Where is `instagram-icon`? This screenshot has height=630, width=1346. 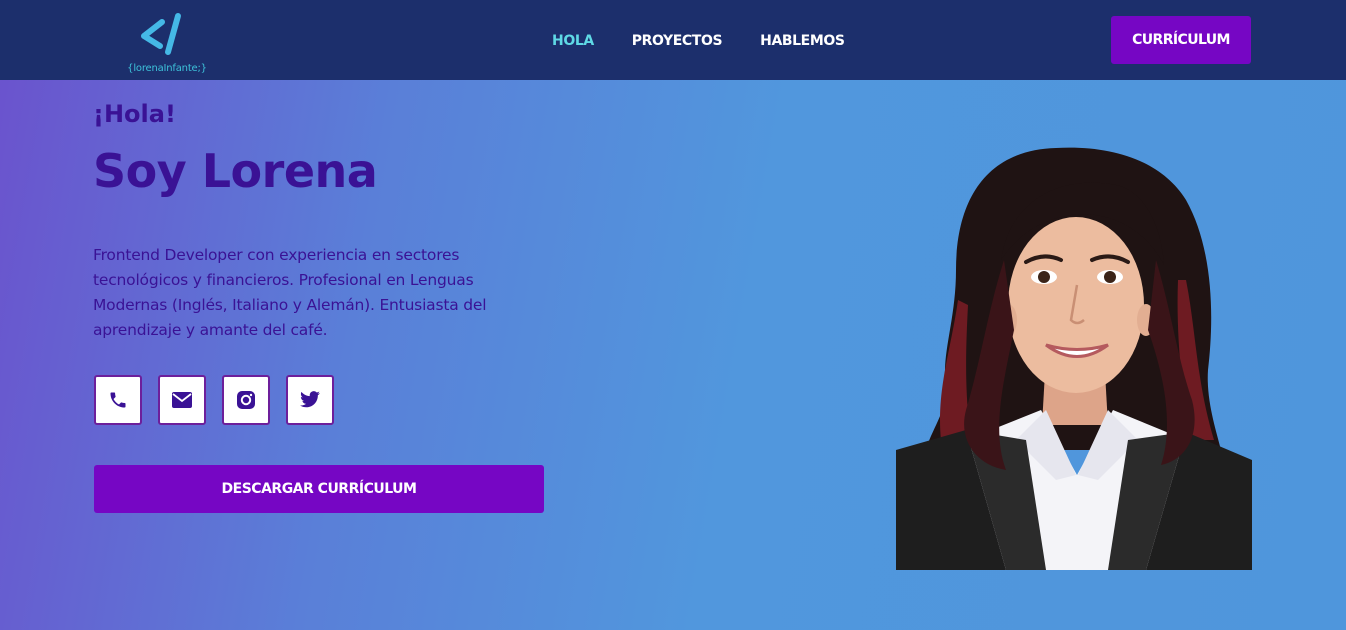
instagram-icon is located at coordinates (246, 400).